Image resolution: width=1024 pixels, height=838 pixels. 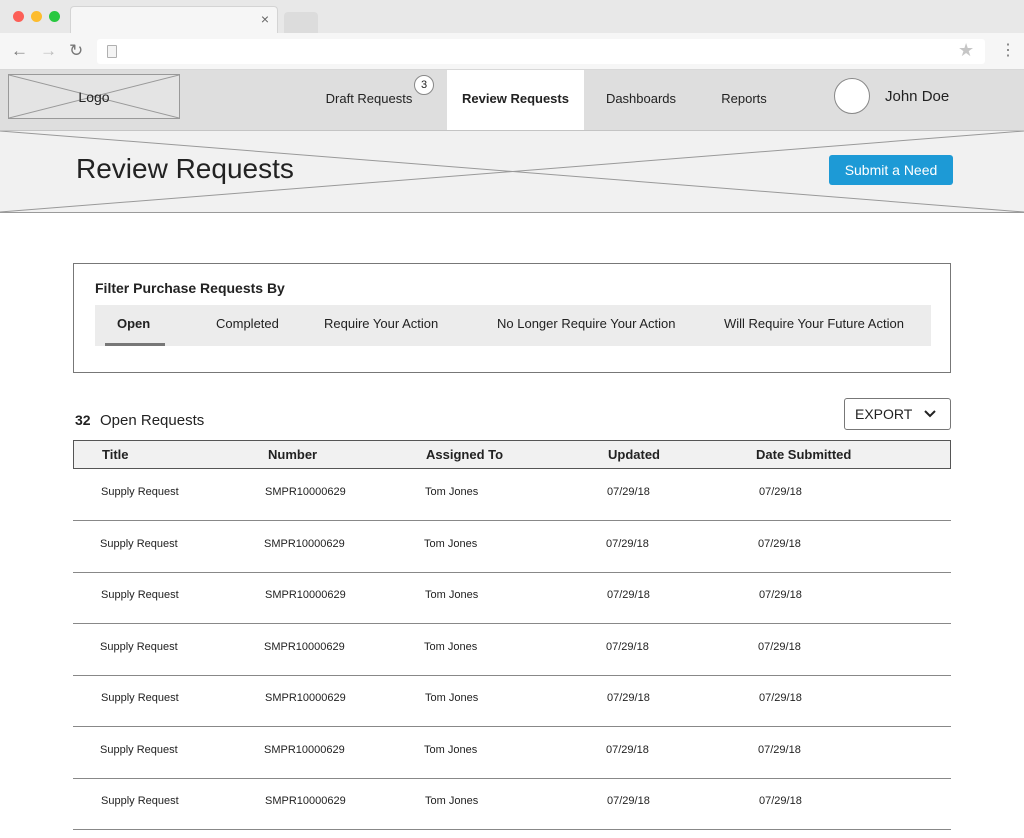 I want to click on new-tab-button, so click(x=301, y=22).